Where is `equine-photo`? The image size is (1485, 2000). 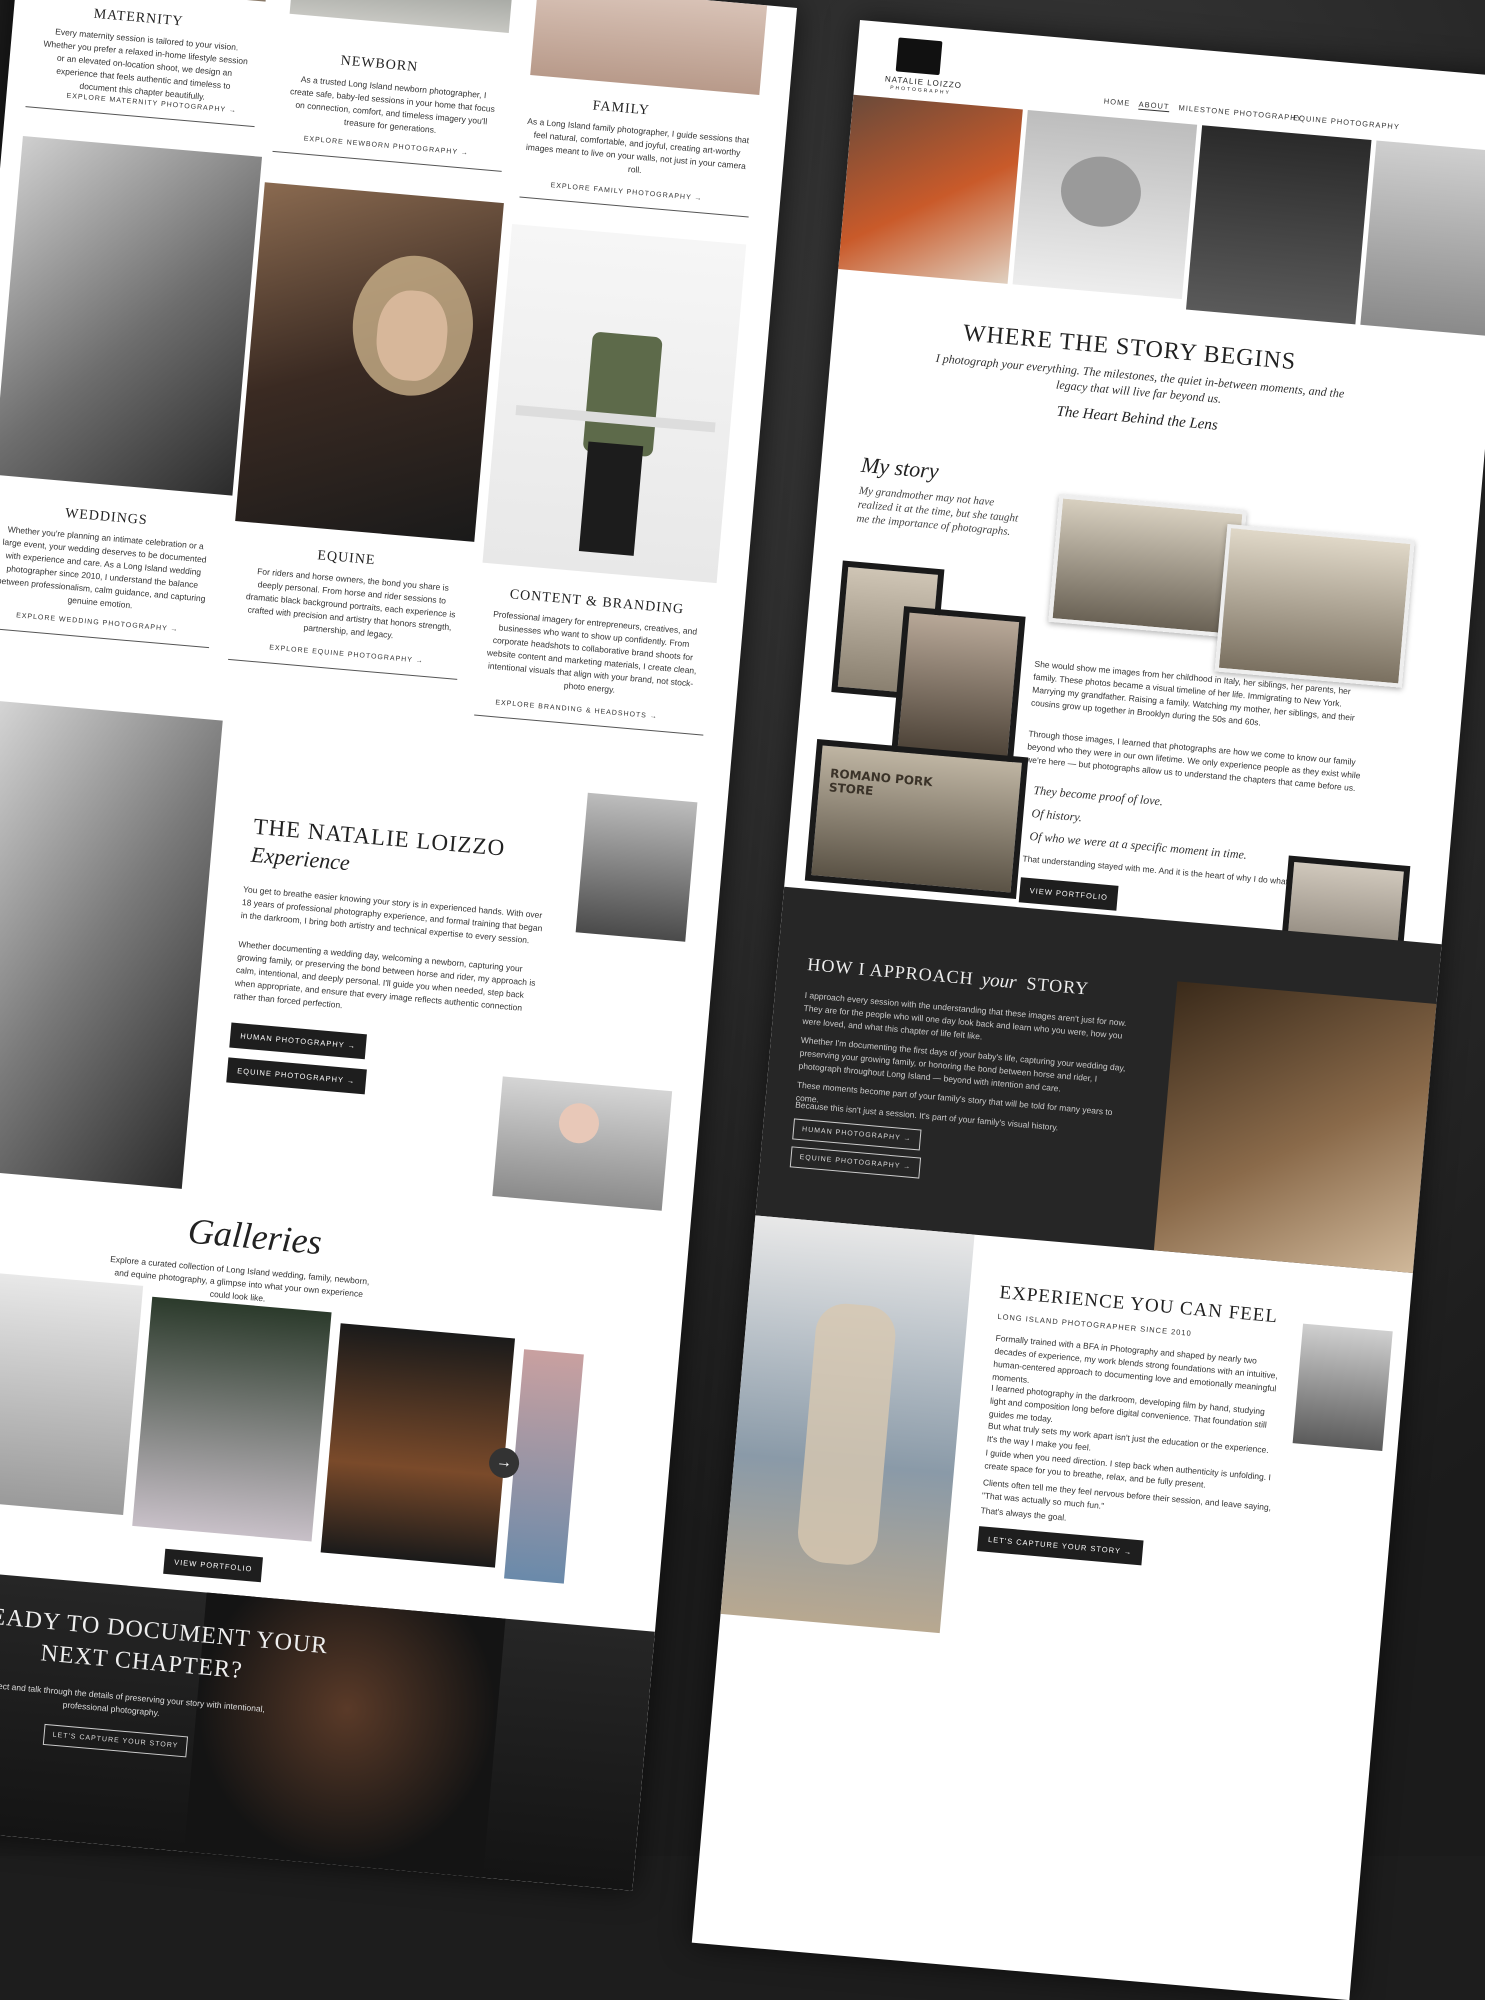
equine-photo is located at coordinates (369, 362).